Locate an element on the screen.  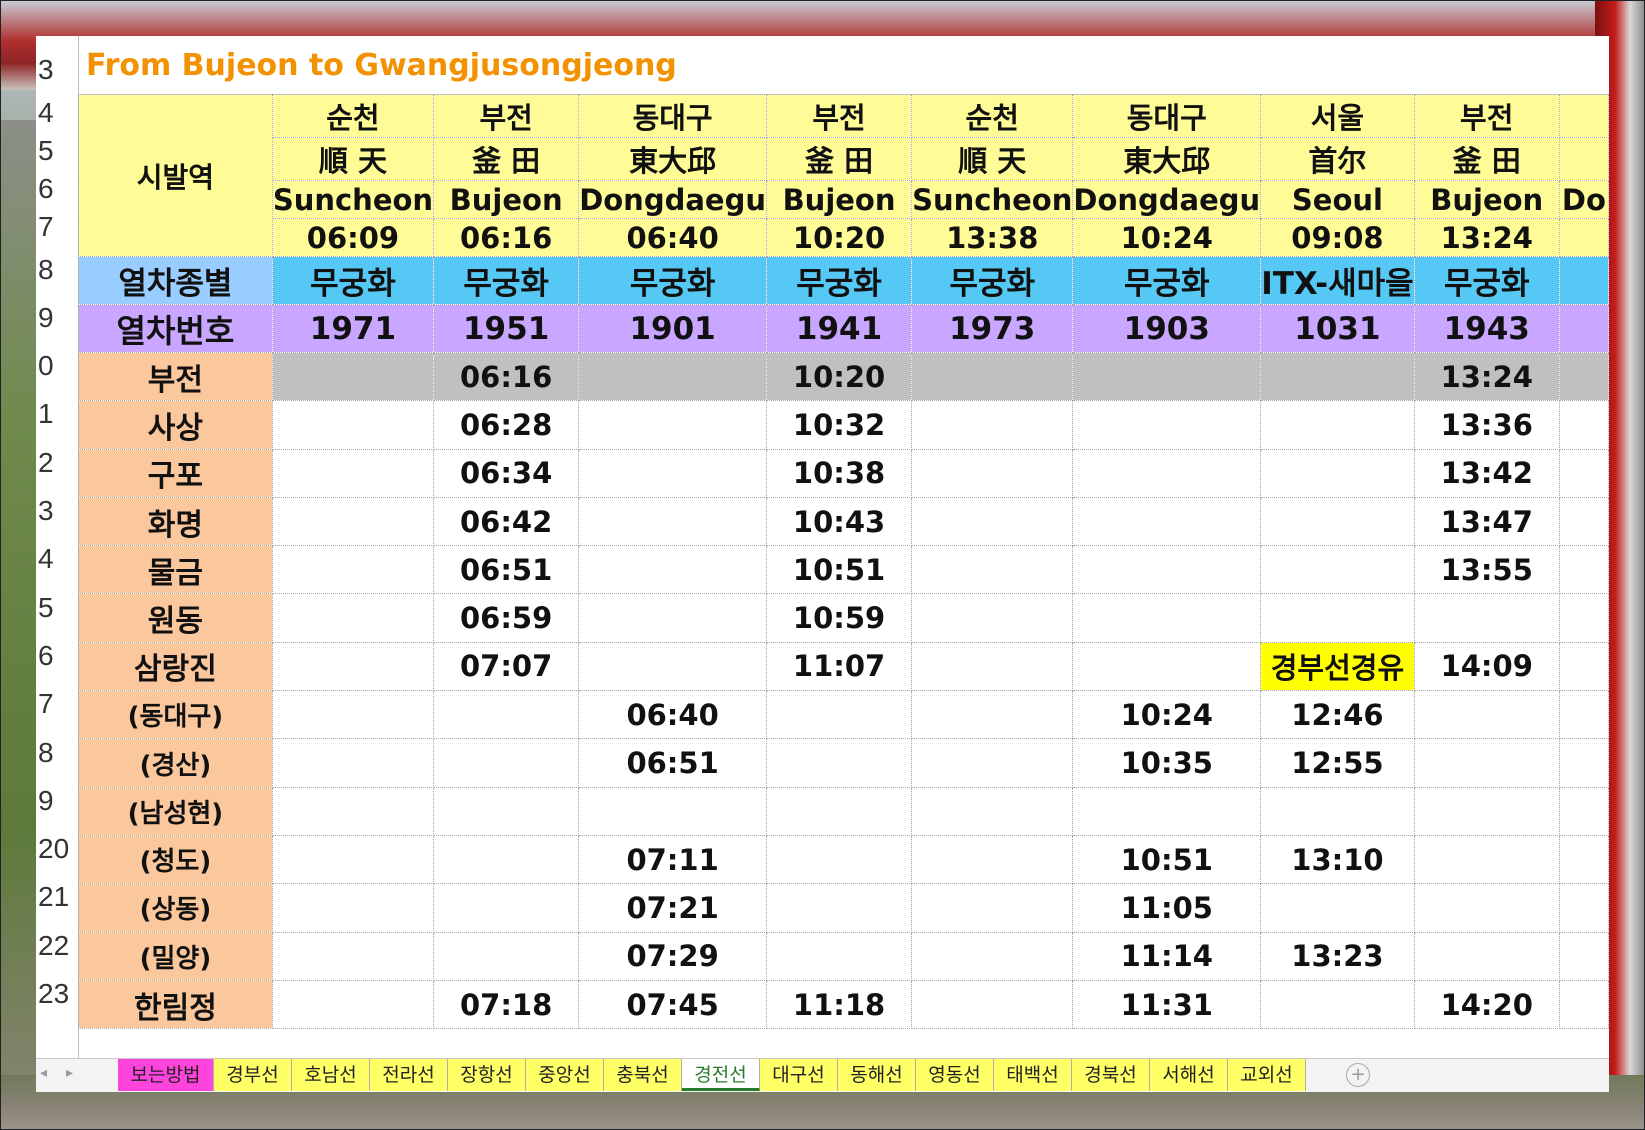
time-cell: 10:38 is located at coordinates (839, 473).